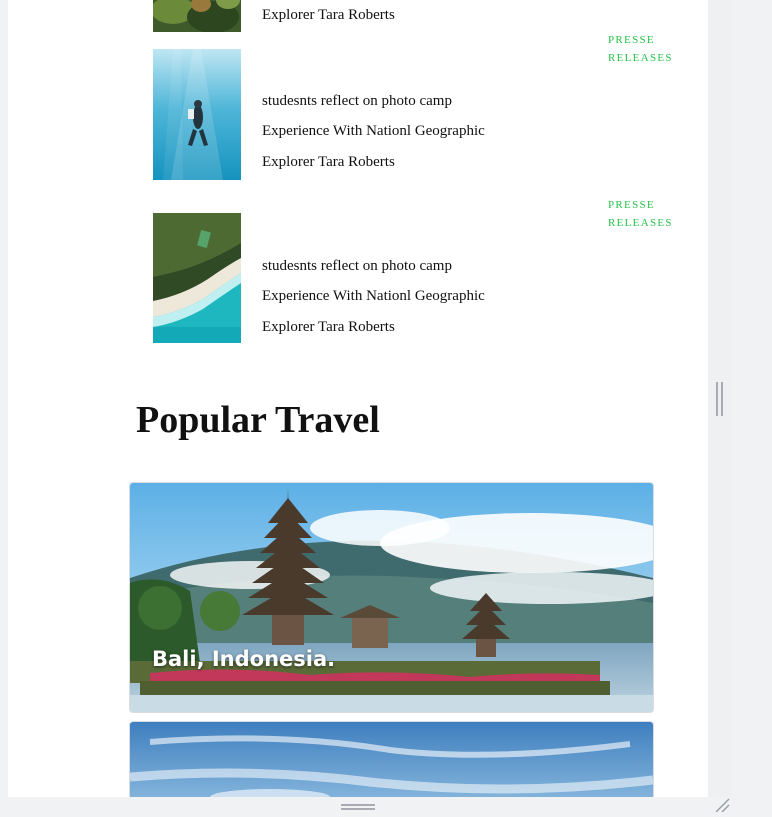  I want to click on bottom-panel-gutter, so click(386, 804).